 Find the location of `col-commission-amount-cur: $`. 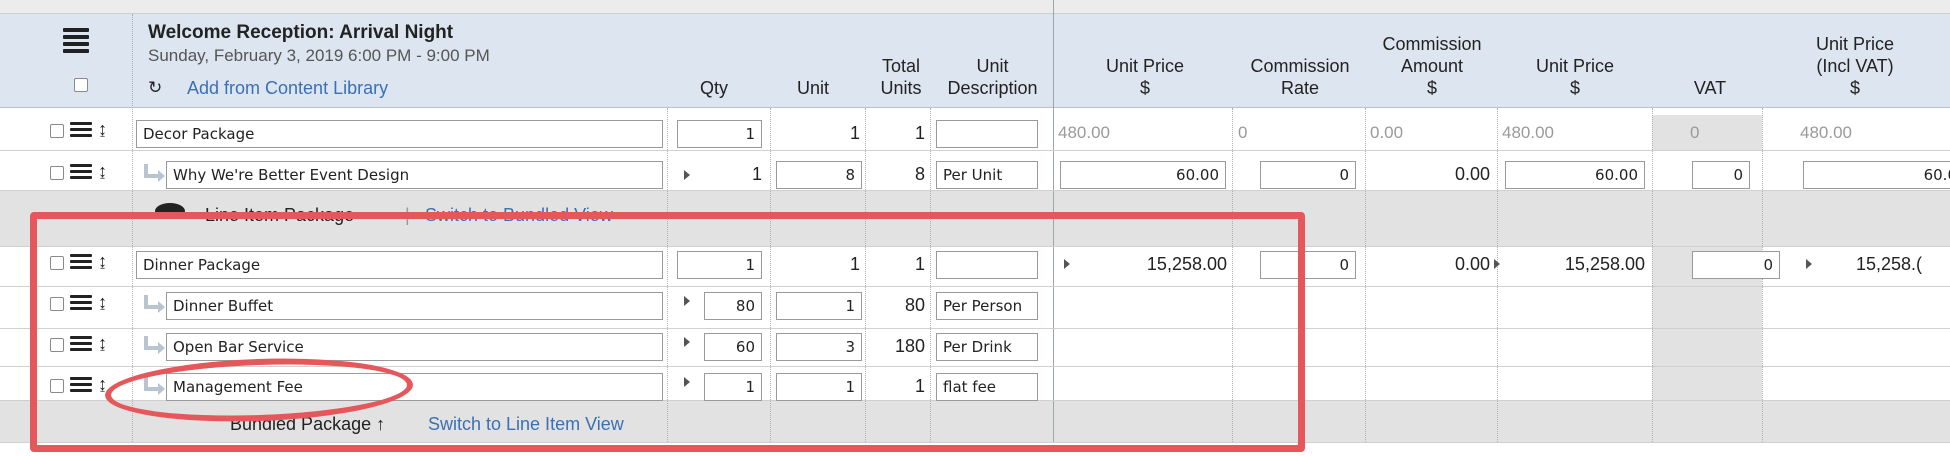

col-commission-amount-cur: $ is located at coordinates (1431, 88).